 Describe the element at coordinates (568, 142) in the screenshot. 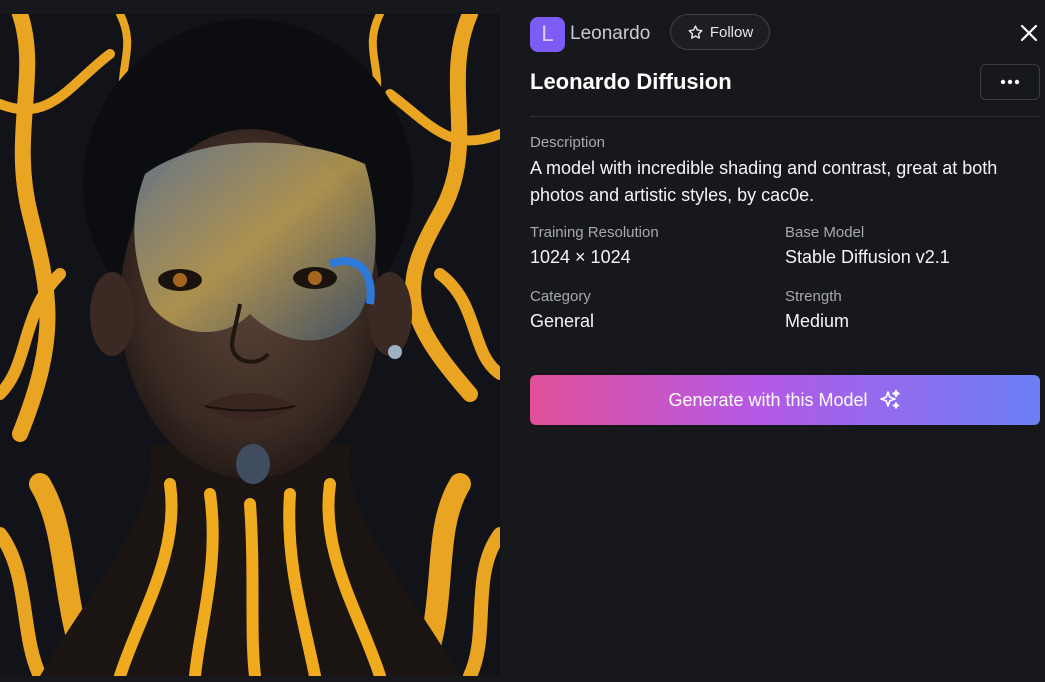

I see `description-label: Description` at that location.